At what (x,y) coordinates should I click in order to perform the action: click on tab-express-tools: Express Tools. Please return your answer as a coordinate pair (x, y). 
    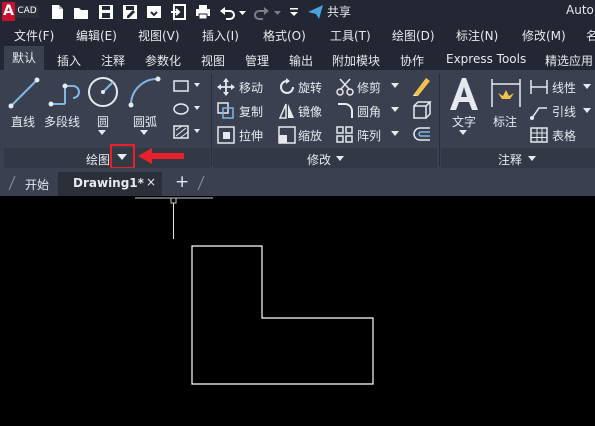
    Looking at the image, I should click on (486, 59).